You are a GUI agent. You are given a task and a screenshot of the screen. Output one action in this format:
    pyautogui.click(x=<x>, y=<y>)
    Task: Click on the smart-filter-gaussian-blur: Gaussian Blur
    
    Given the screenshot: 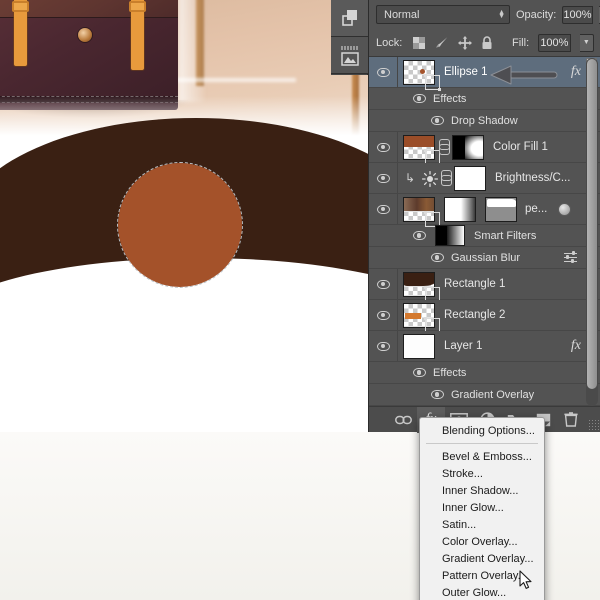 What is the action you would take?
    pyautogui.click(x=484, y=258)
    